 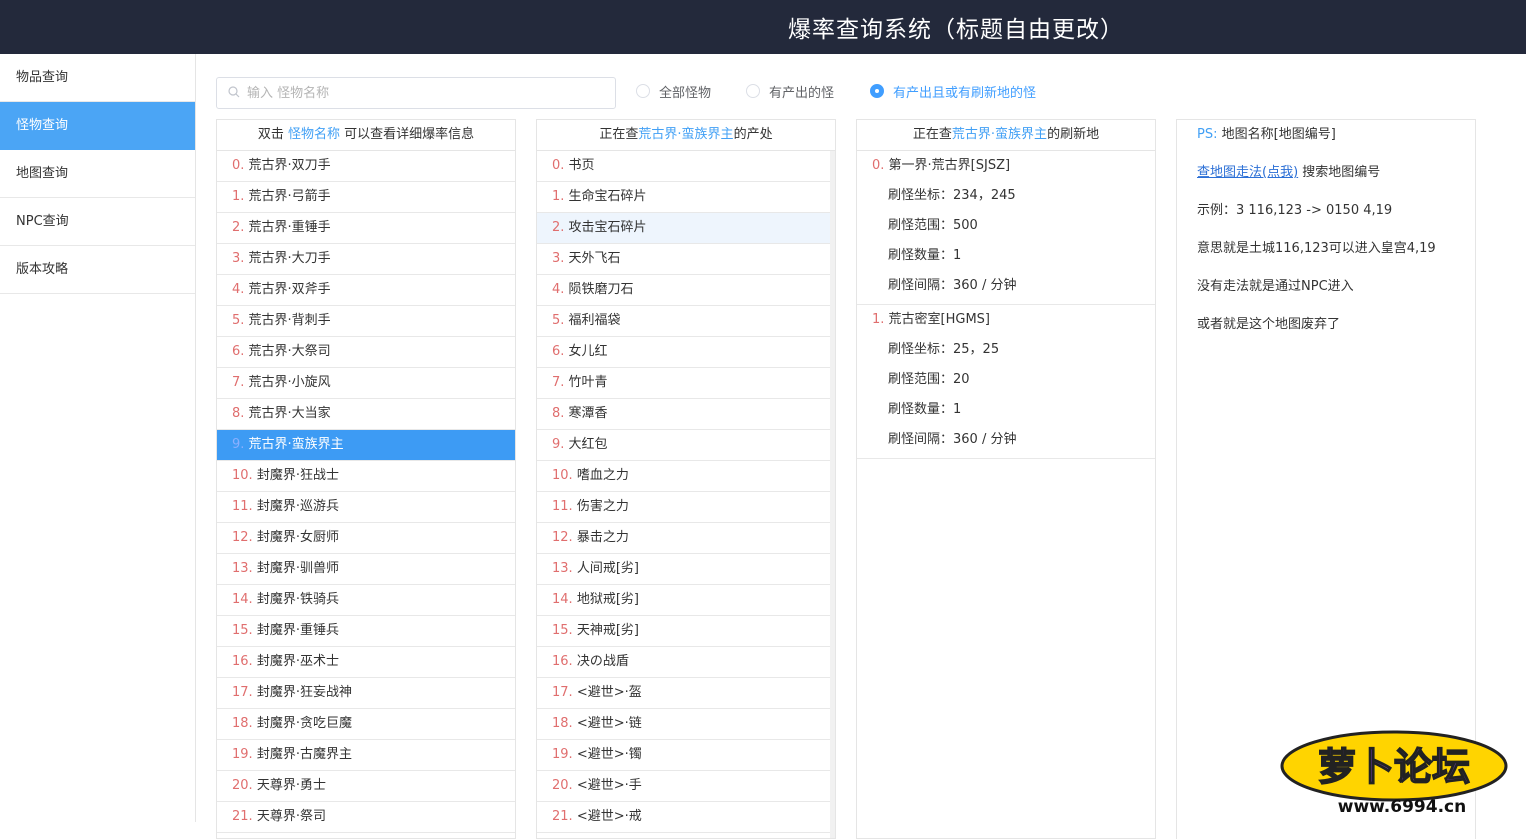 I want to click on filter-with-drops: 有产出的怪, so click(x=790, y=91).